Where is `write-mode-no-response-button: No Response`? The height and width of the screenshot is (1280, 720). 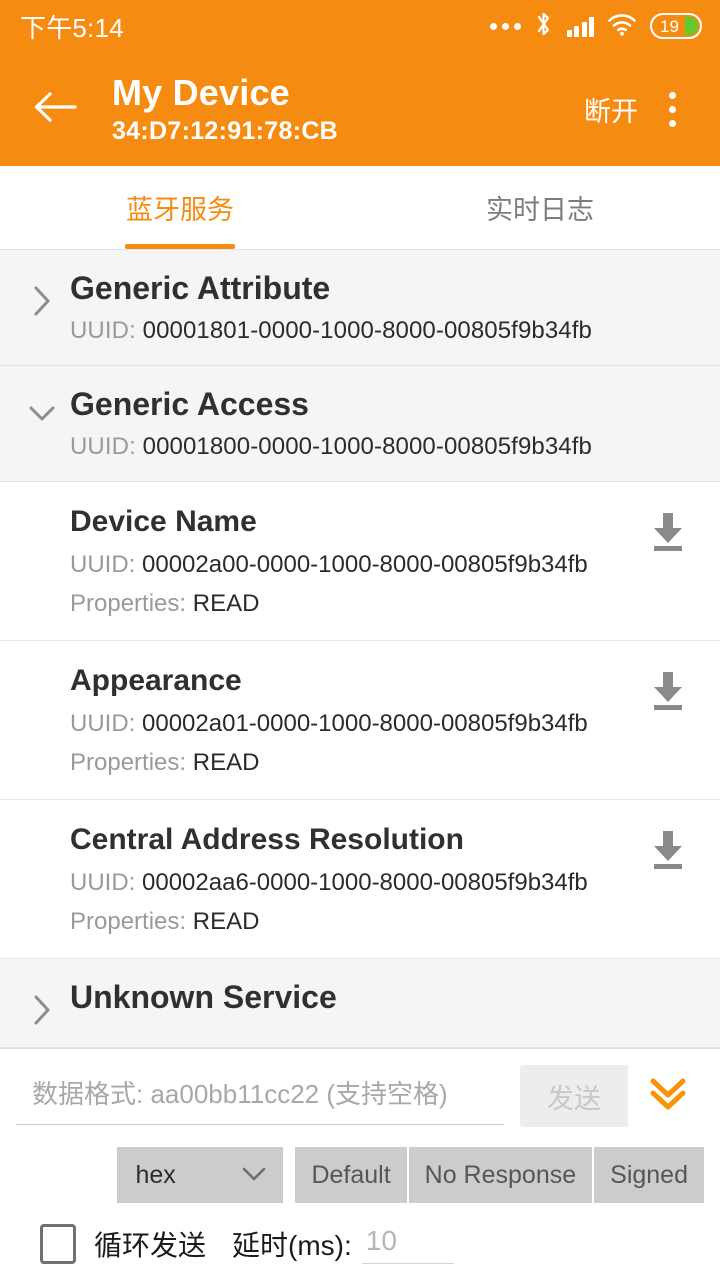 write-mode-no-response-button: No Response is located at coordinates (501, 1175).